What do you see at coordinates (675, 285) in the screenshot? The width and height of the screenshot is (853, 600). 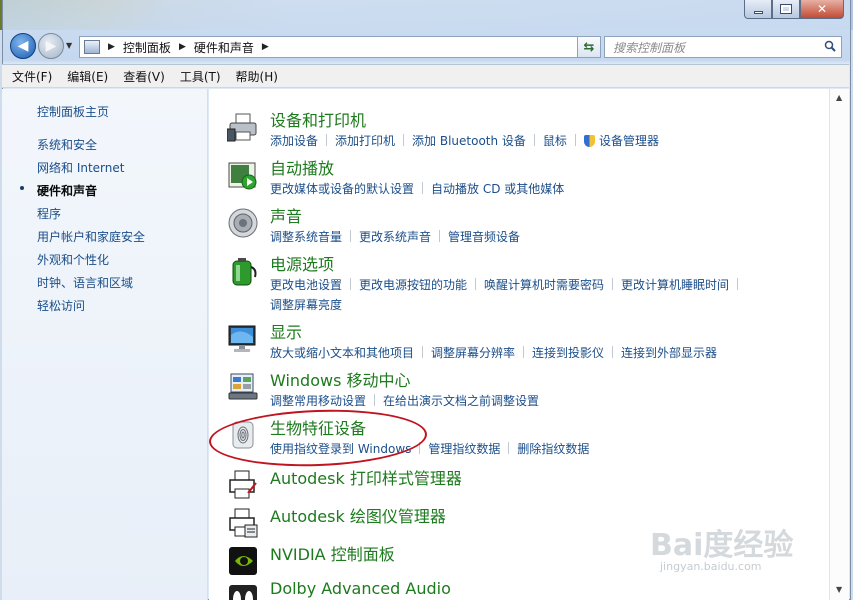 I see `link-change-sleep-time: 更改计算机睡眠时间` at bounding box center [675, 285].